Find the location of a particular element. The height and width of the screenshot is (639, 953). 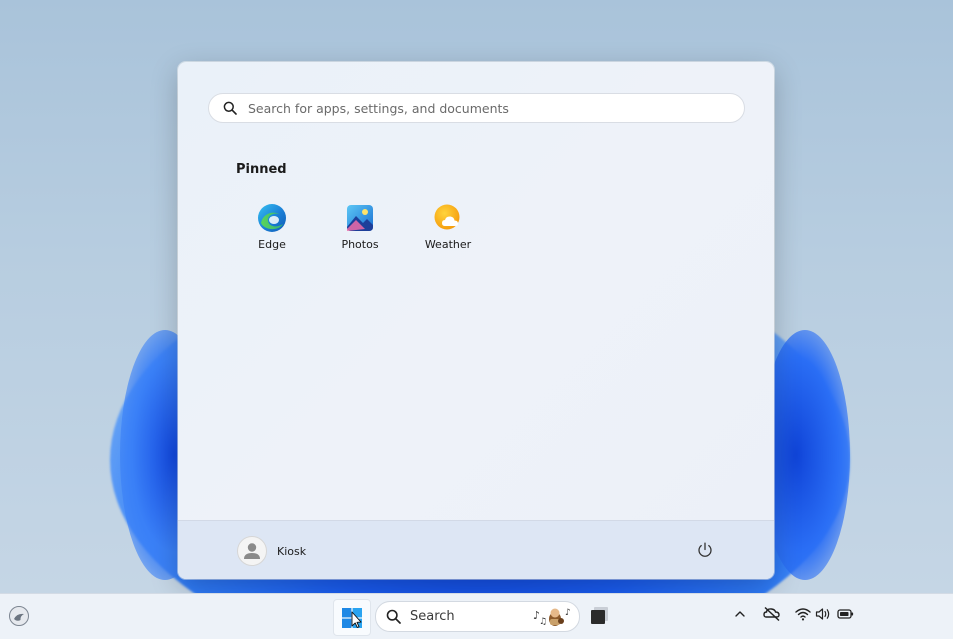

pinned-app-edge: Edge is located at coordinates (272, 231).